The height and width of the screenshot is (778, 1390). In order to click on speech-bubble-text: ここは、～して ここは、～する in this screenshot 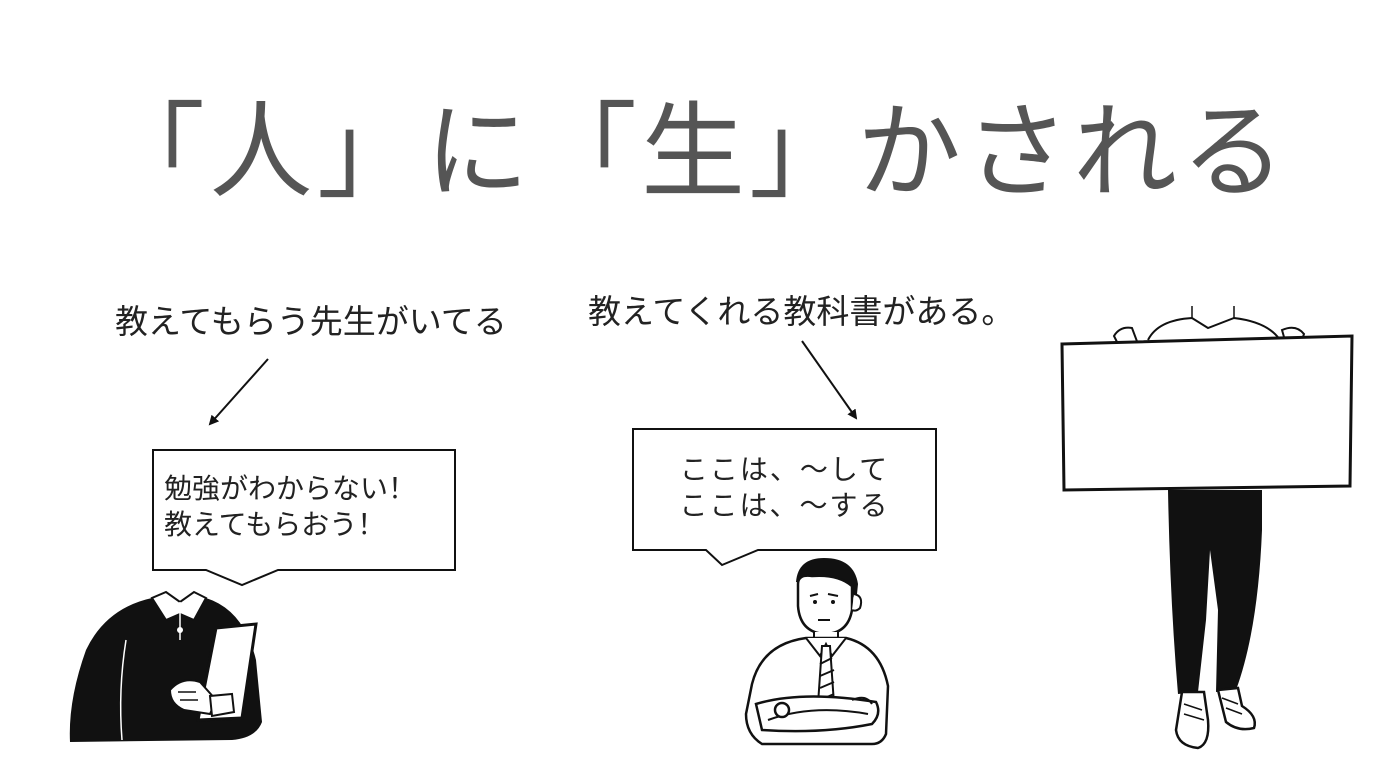, I will do `click(784, 488)`.